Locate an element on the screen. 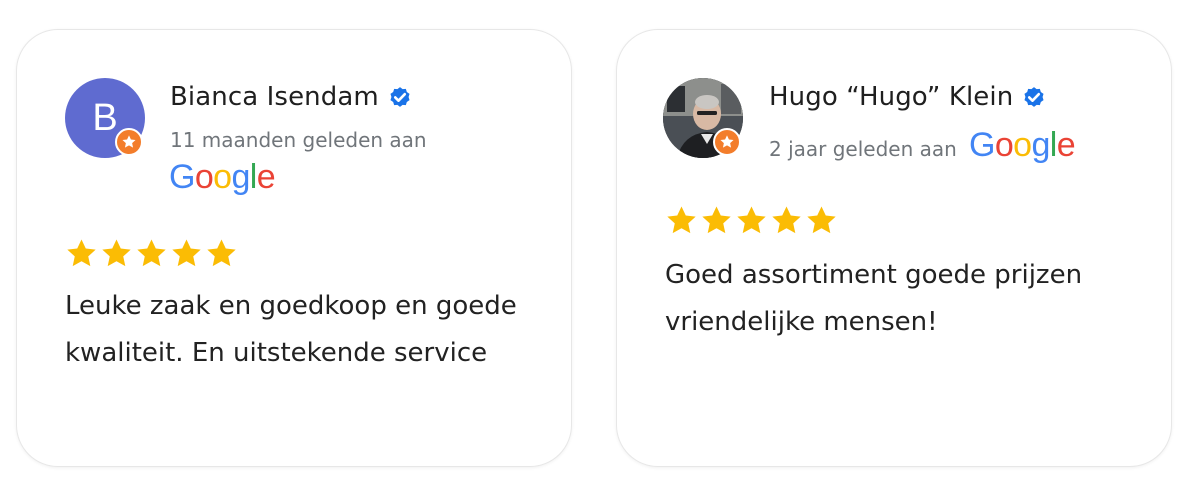 Image resolution: width=1190 pixels, height=486 pixels. reviewer-name-row: Bianca Isendam is located at coordinates (291, 97).